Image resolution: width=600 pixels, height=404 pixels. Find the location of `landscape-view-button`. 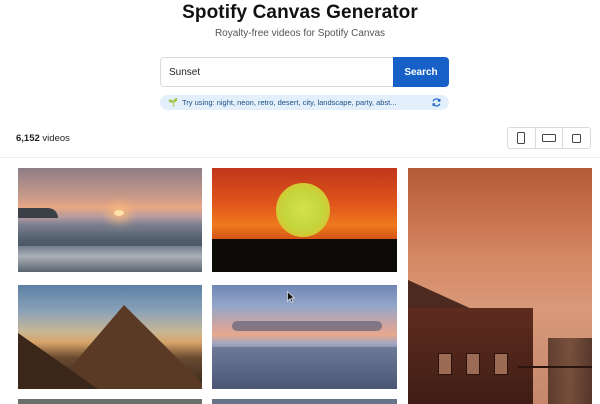

landscape-view-button is located at coordinates (550, 138).